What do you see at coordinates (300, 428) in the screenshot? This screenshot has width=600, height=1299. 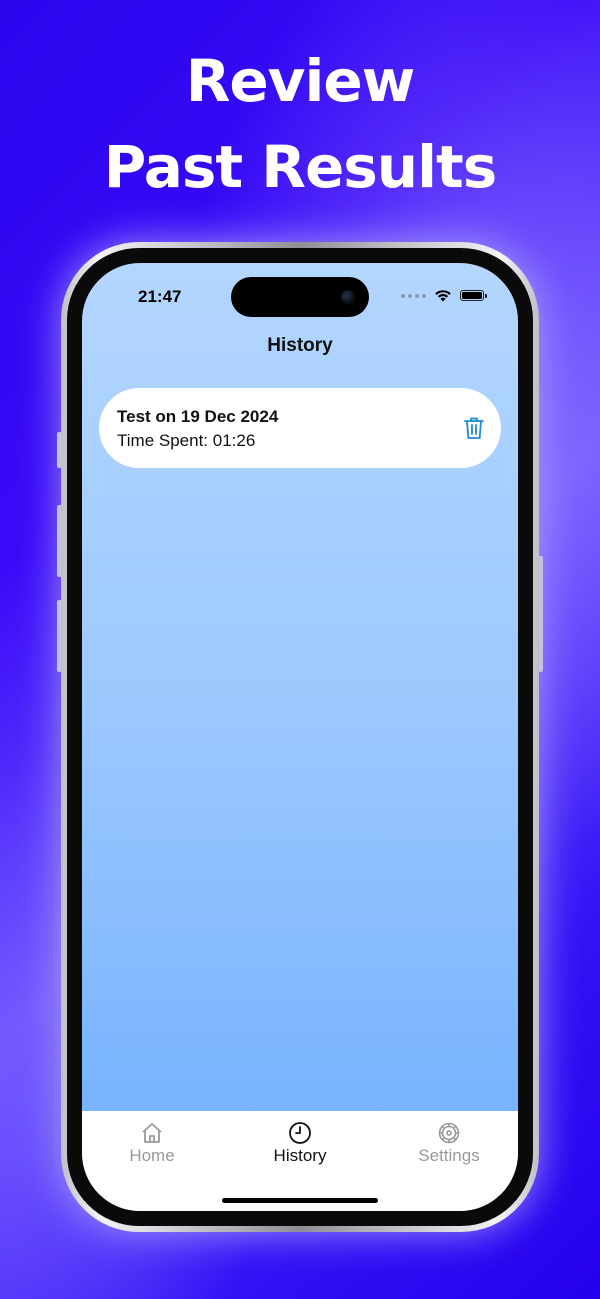 I see `history-list-item: Test on 19 Dec 2024 Time Spent: 01:26` at bounding box center [300, 428].